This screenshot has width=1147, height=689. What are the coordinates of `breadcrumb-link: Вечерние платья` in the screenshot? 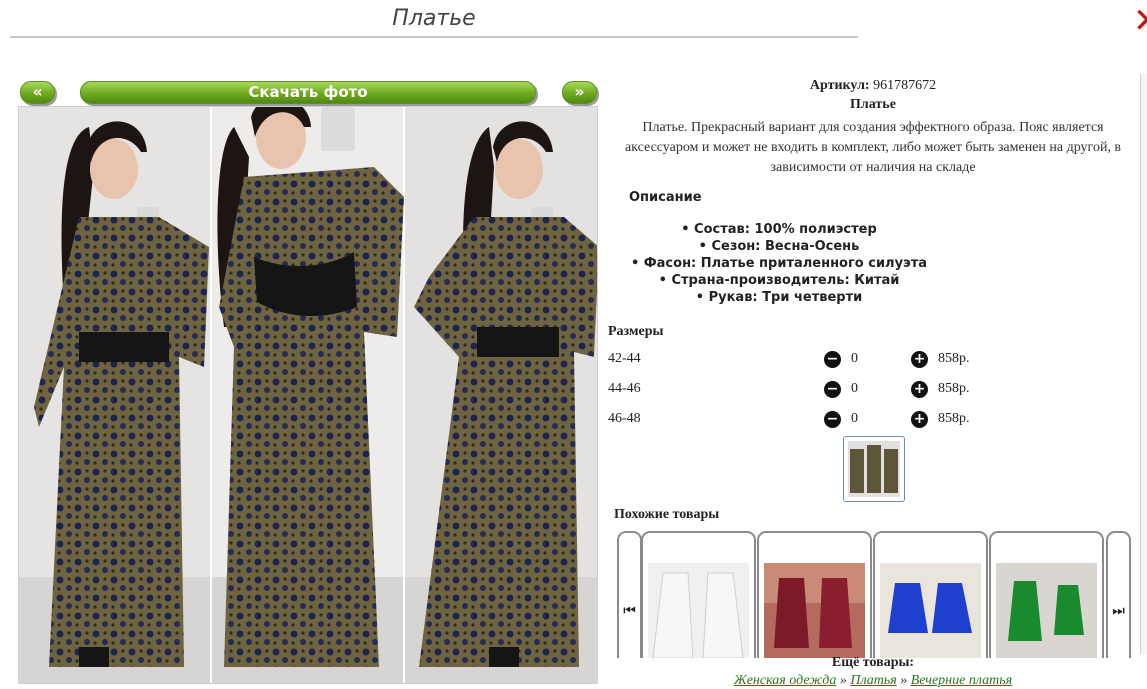 It's located at (961, 680).